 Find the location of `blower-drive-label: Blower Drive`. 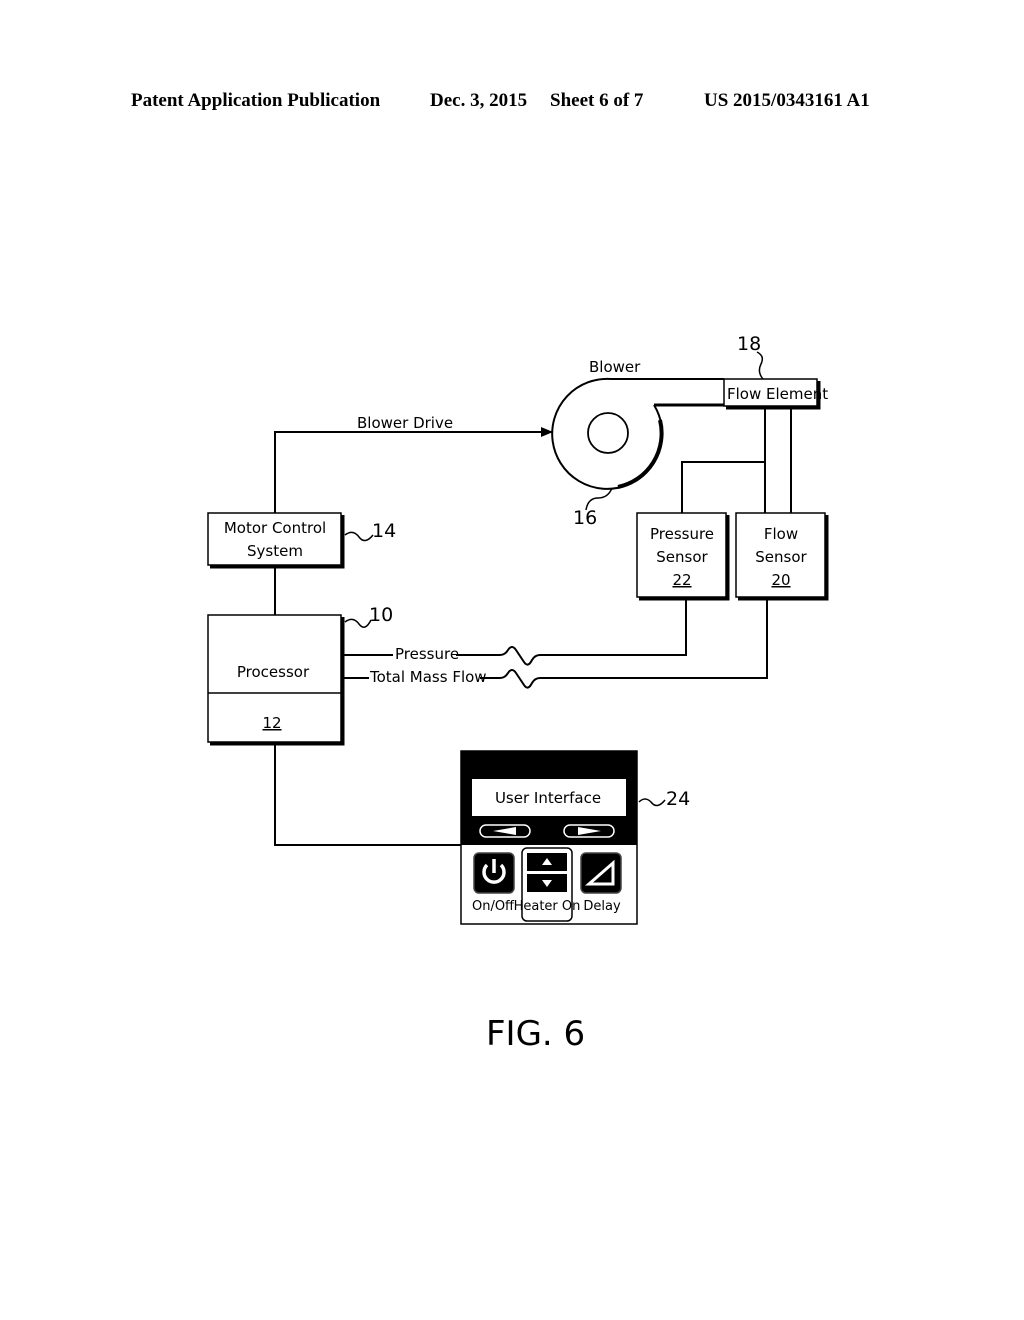

blower-drive-label: Blower Drive is located at coordinates (405, 423).